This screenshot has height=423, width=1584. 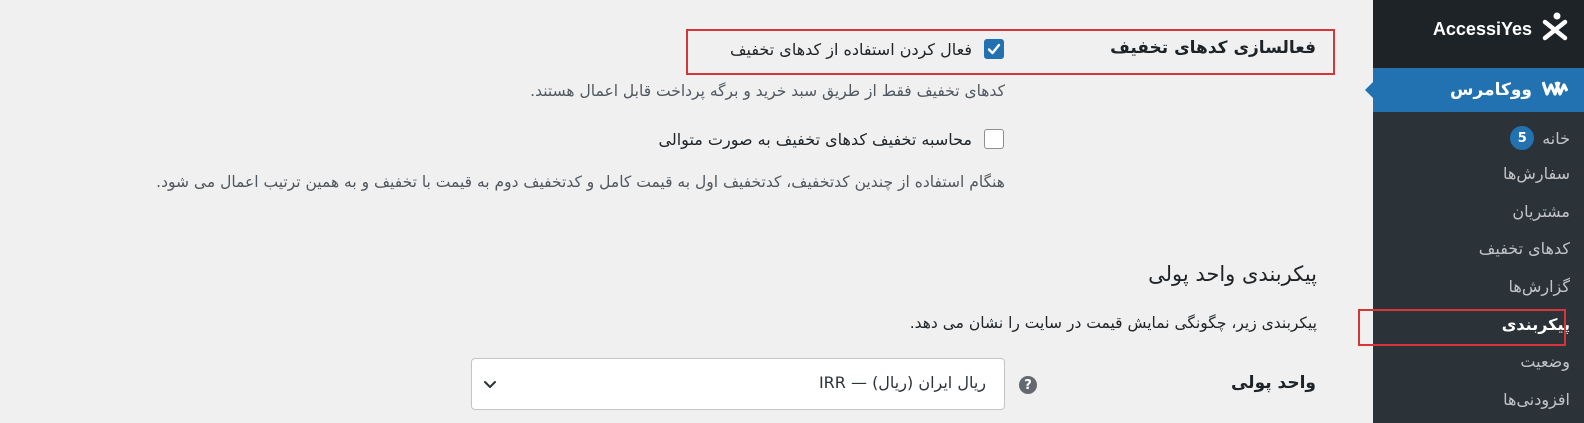 What do you see at coordinates (851, 49) in the screenshot?
I see `enable-coupons-label: فعال کردن استفاده از کدهای تخفیف` at bounding box center [851, 49].